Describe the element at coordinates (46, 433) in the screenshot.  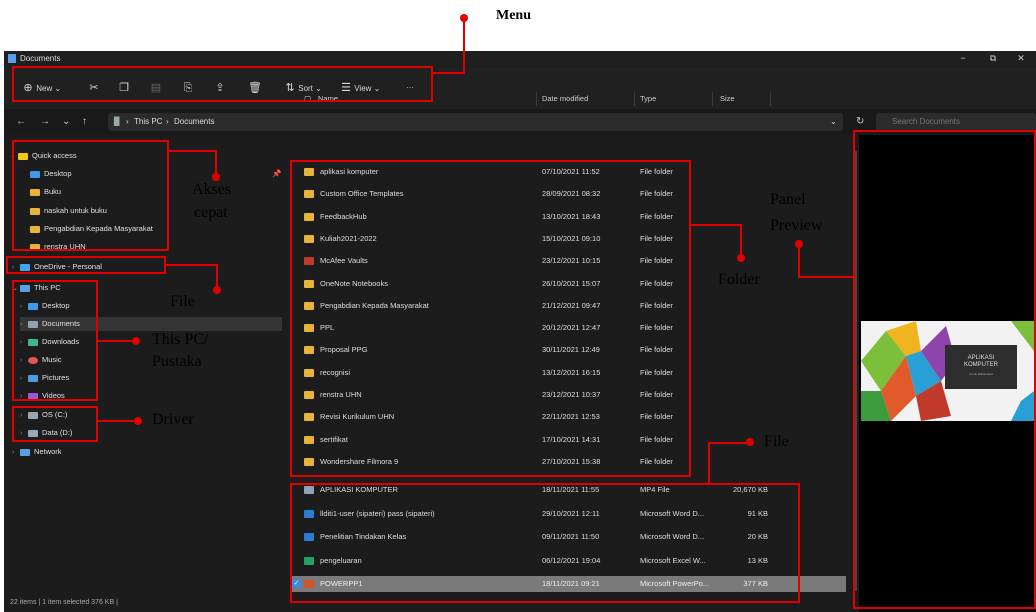
I see `nav-drive-d: › Data (D:)` at that location.